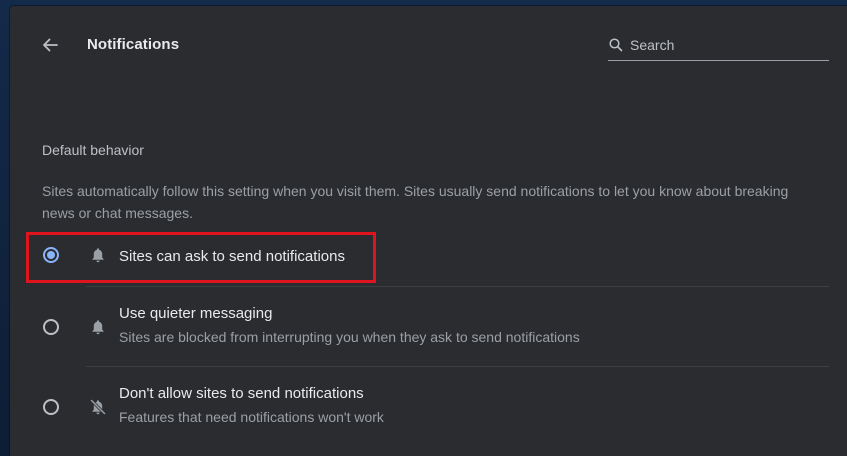  What do you see at coordinates (430, 257) in the screenshot?
I see `option-sites-can-ask: Sites can ask to send notifications` at bounding box center [430, 257].